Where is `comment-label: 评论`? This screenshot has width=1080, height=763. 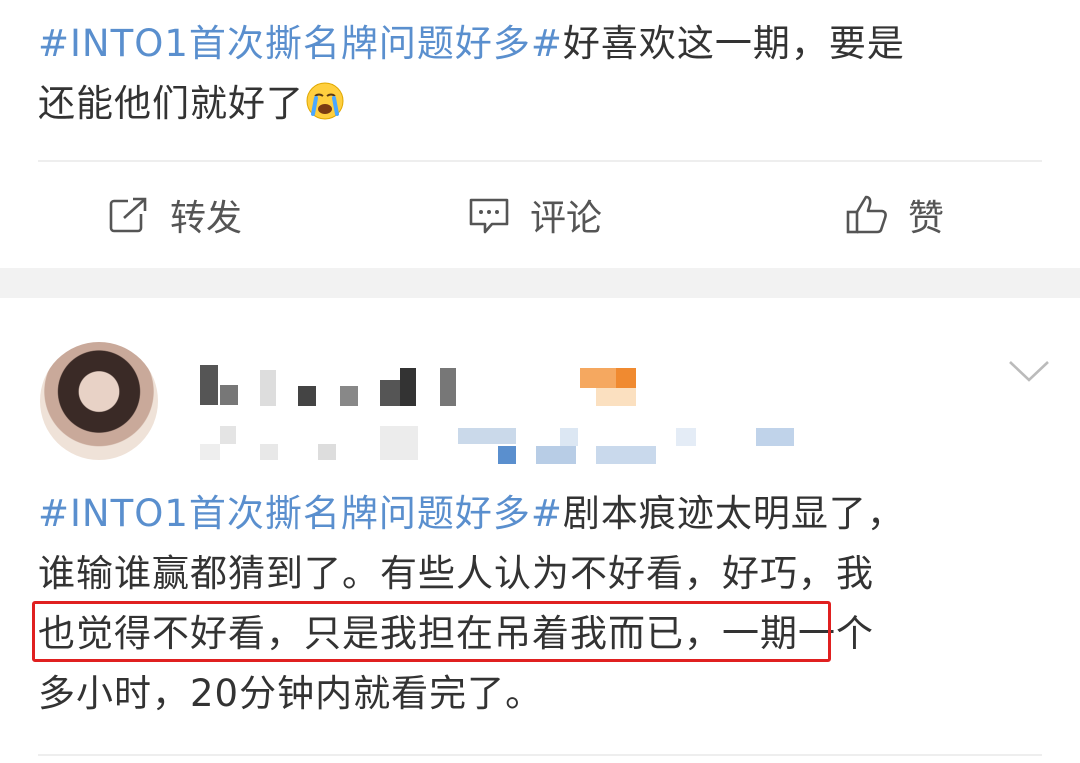
comment-label: 评论 is located at coordinates (566, 218).